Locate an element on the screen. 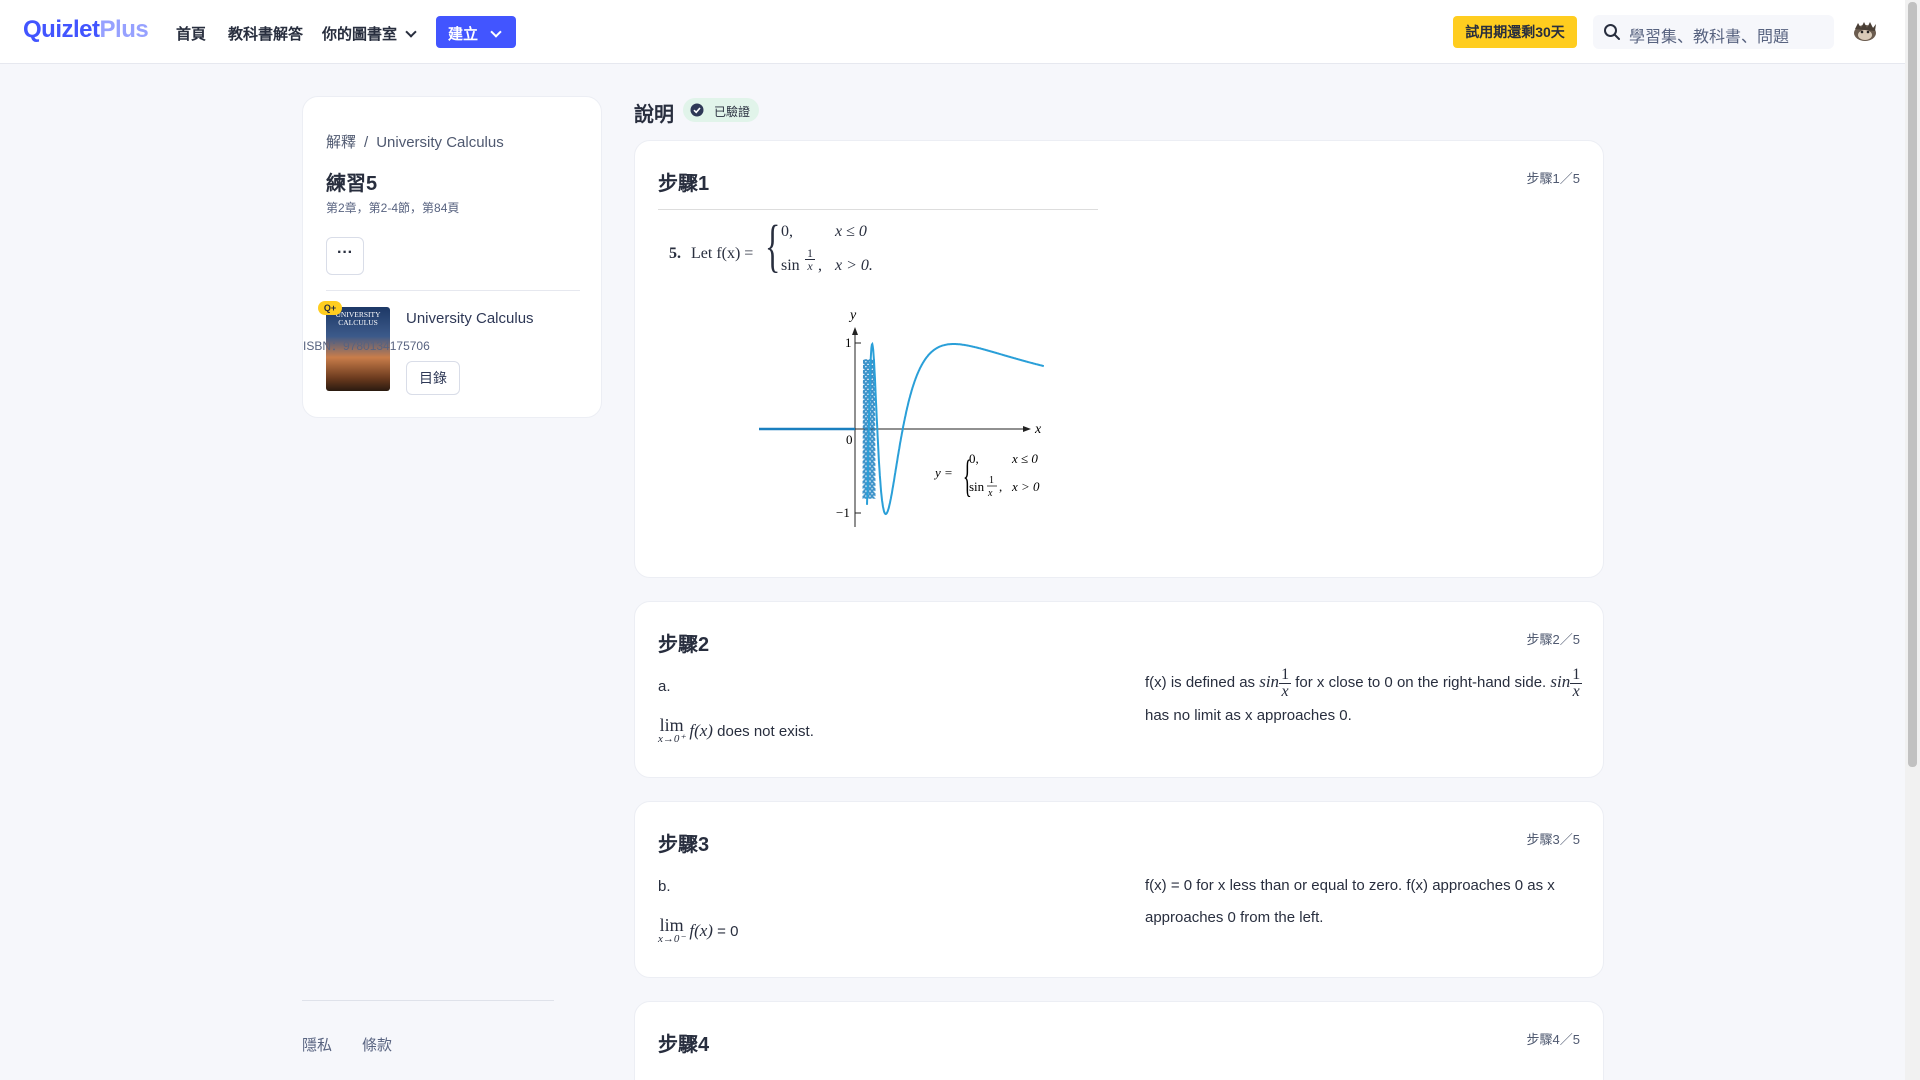 This screenshot has height=1080, width=1920. limit-statement: lim x→0⁻ f(x) = 0 is located at coordinates (698, 930).